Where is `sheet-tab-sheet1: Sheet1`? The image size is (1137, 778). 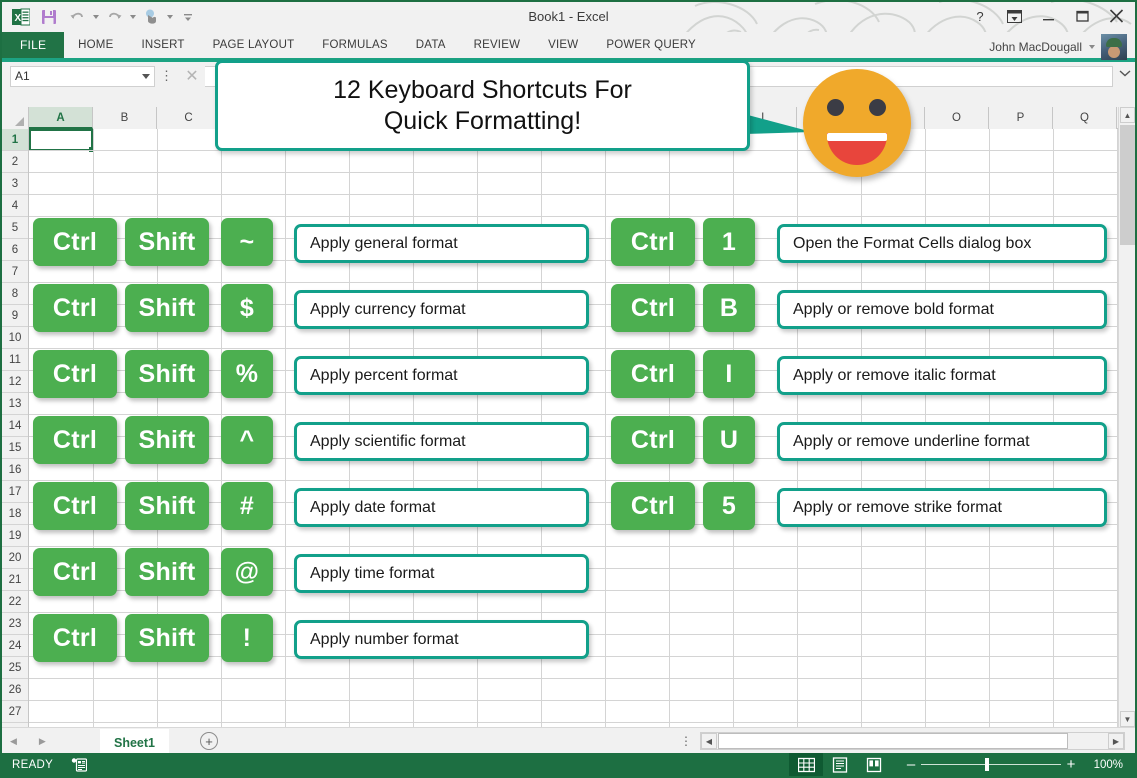
sheet-tab-sheet1: Sheet1 is located at coordinates (134, 741).